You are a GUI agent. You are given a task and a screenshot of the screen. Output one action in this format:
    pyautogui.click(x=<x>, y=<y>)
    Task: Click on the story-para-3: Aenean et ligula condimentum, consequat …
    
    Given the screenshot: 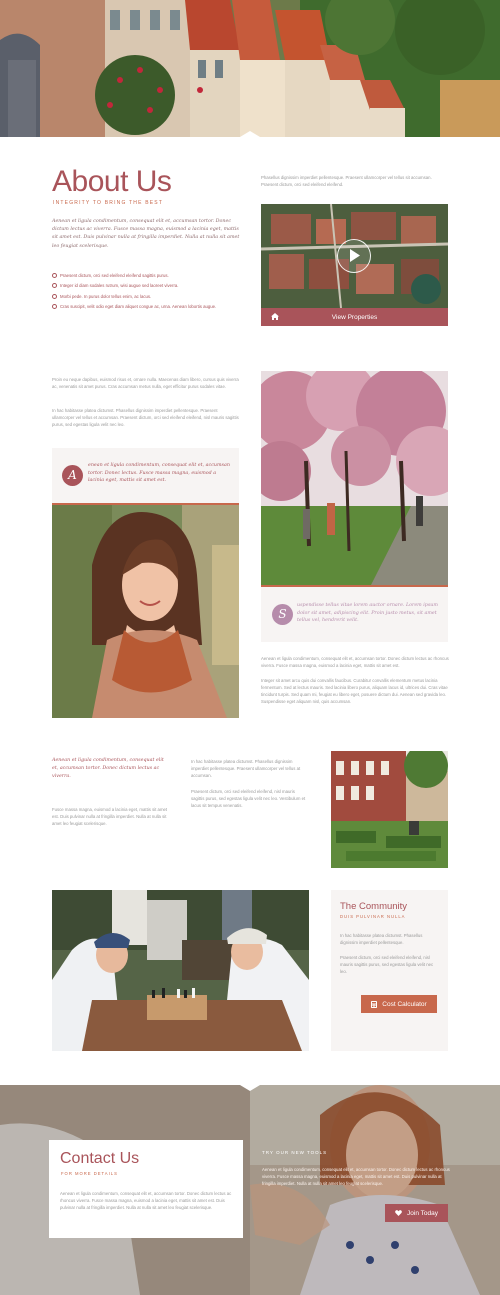 What is the action you would take?
    pyautogui.click(x=355, y=662)
    